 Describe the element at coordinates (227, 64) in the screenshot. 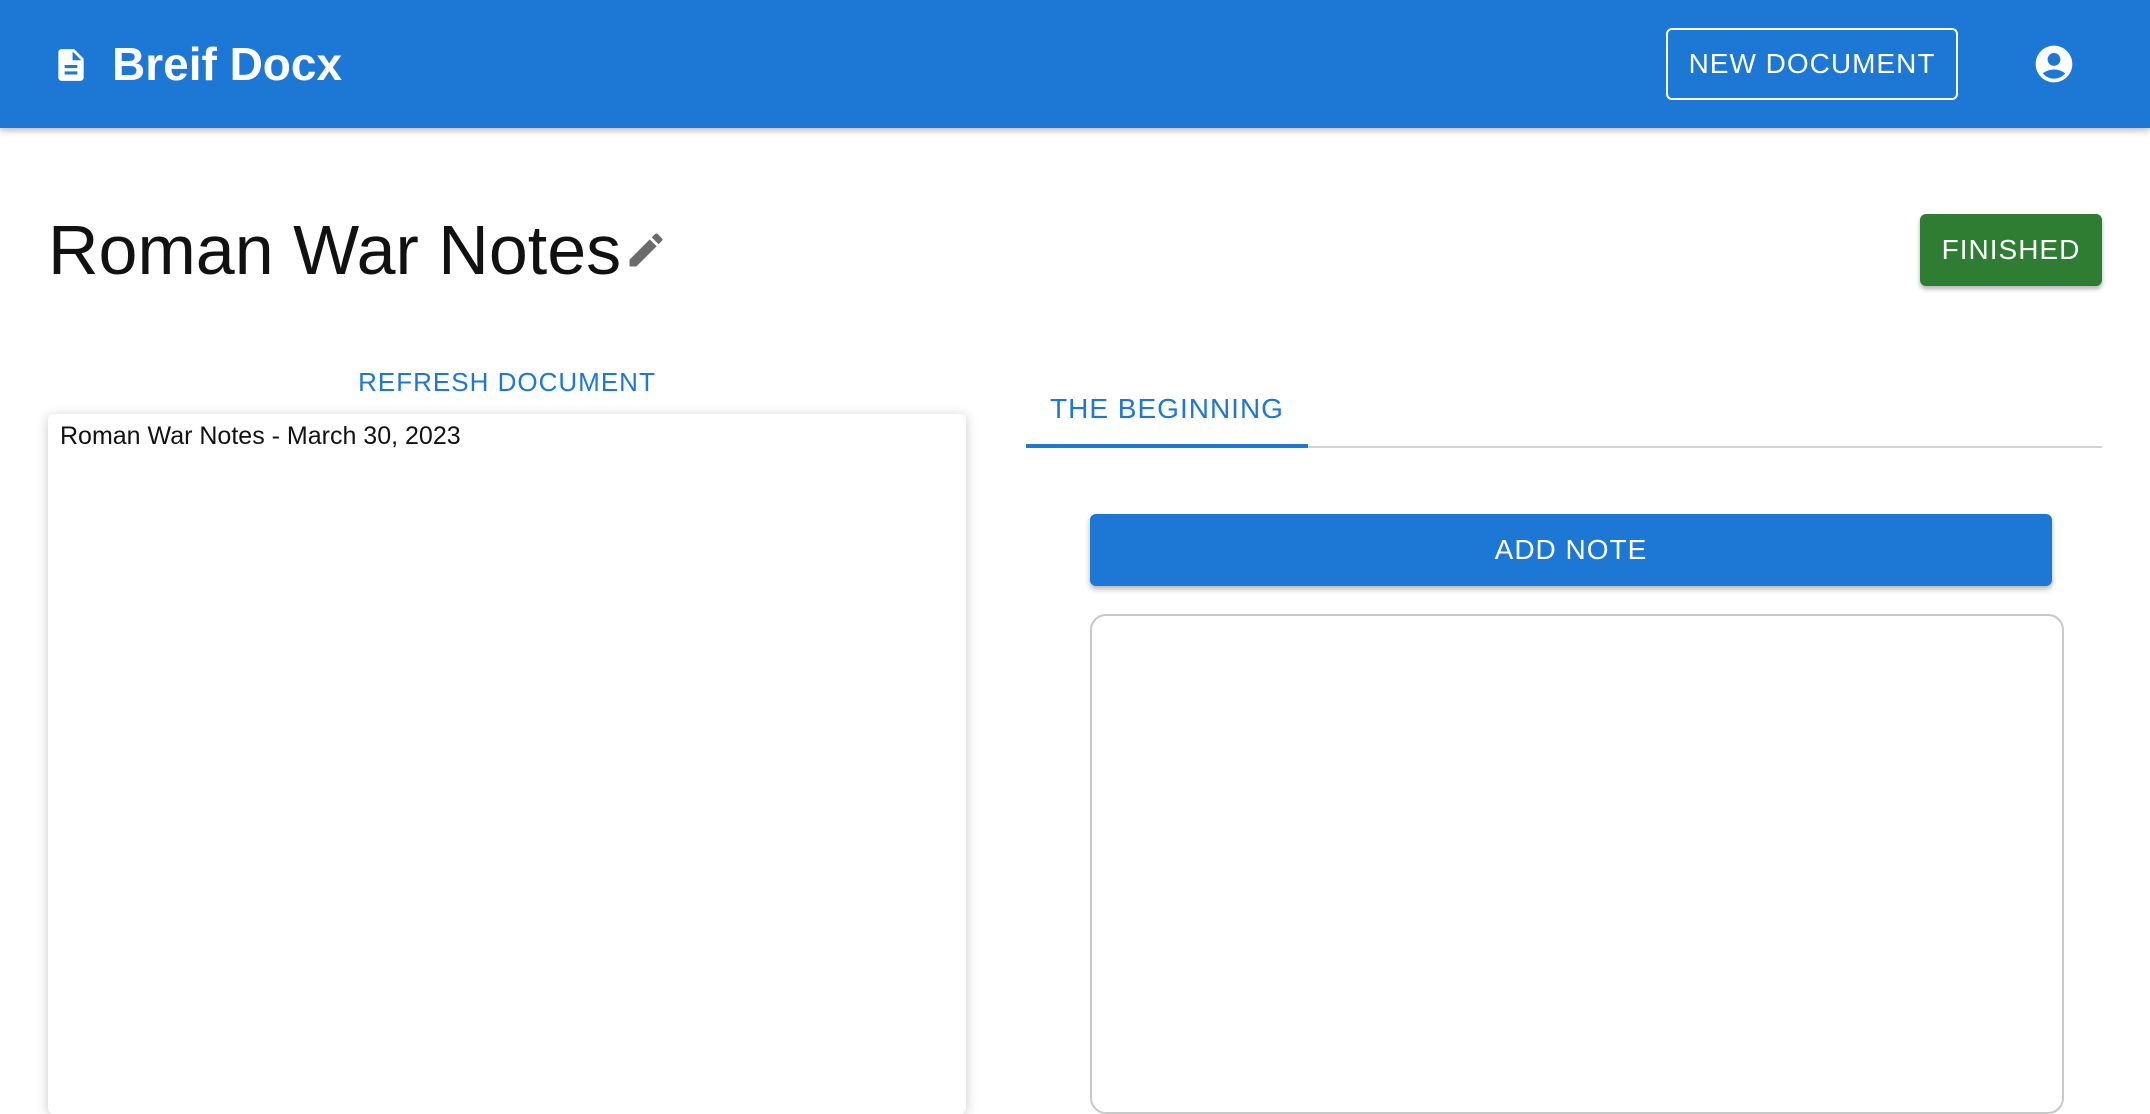

I see `app-title: Breif Docx` at that location.